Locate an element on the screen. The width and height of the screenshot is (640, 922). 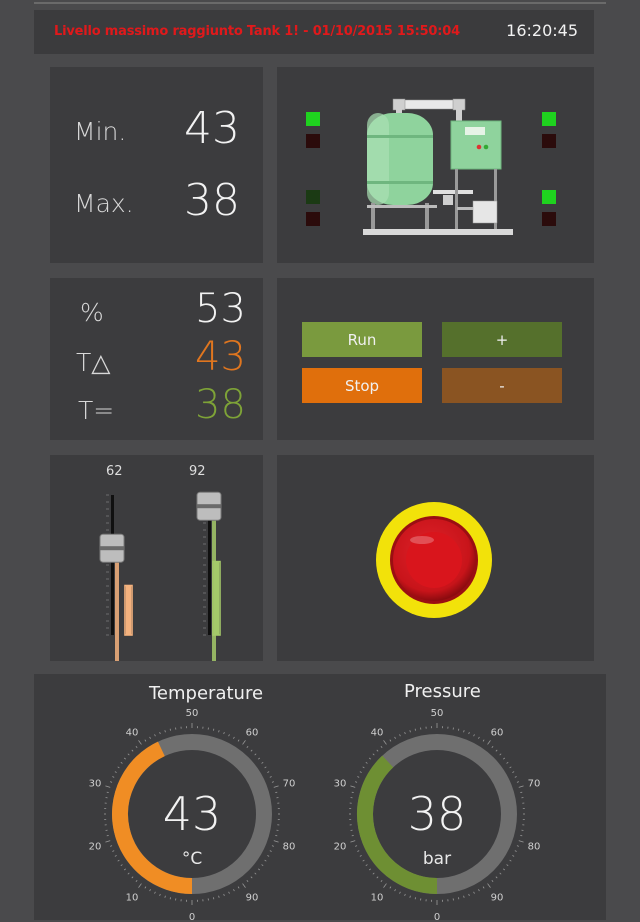
gauge-tick-label: 10 is located at coordinates (132, 898).